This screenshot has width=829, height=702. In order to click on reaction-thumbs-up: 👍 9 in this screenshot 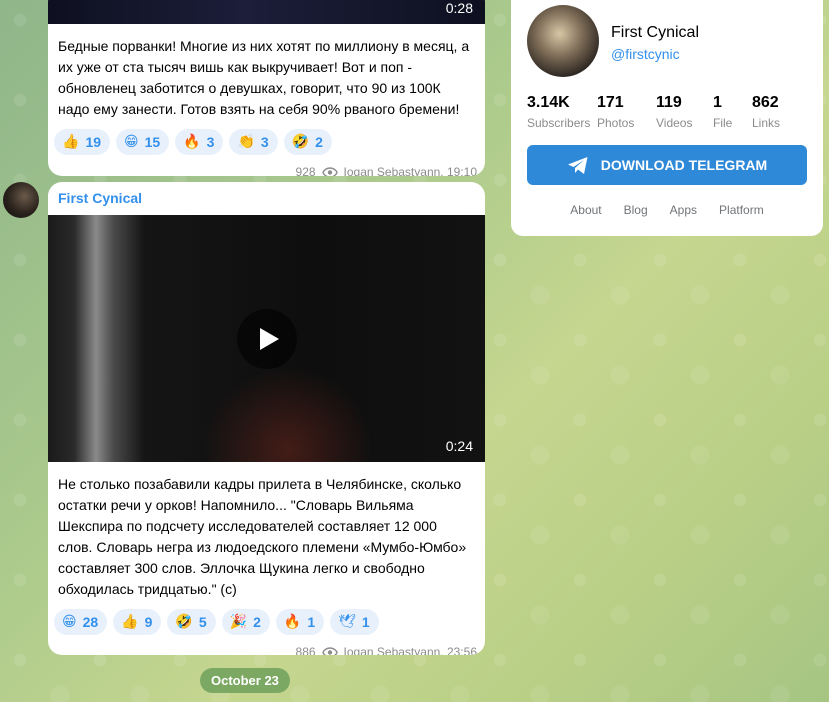, I will do `click(137, 622)`.